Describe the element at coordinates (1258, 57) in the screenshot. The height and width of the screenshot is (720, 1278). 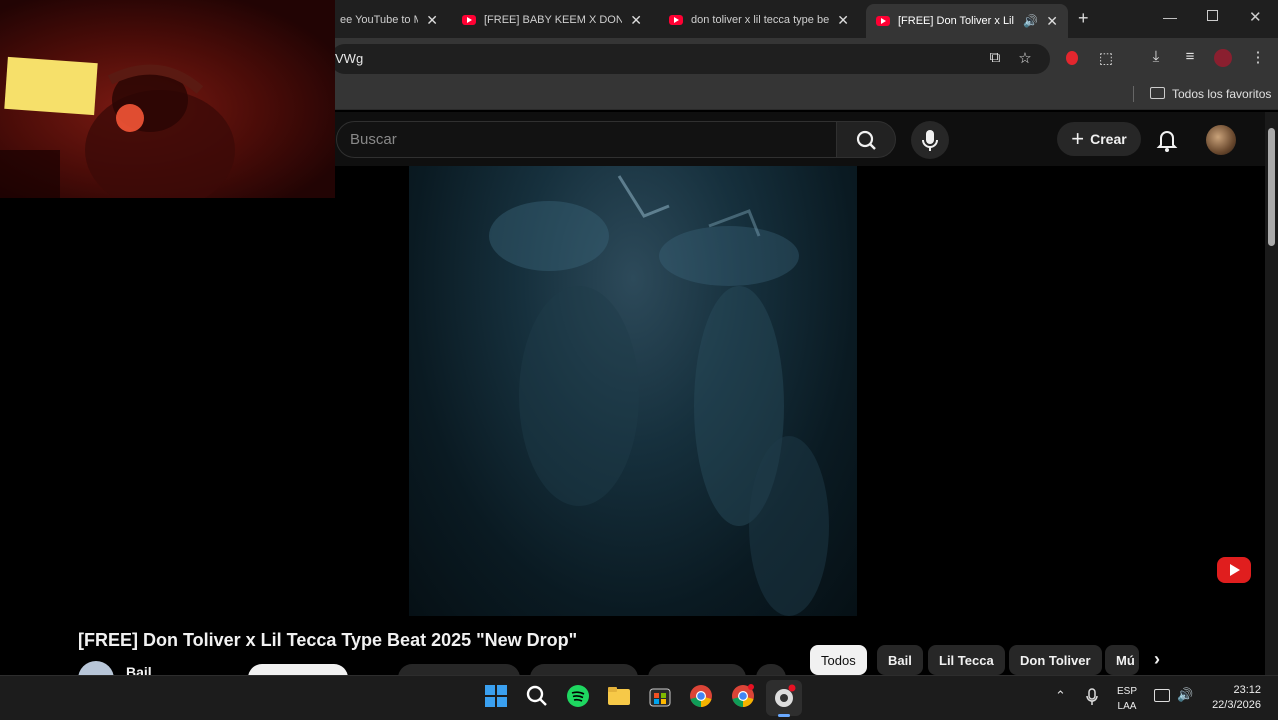
I see `menu-dots-icon: ⋮` at that location.